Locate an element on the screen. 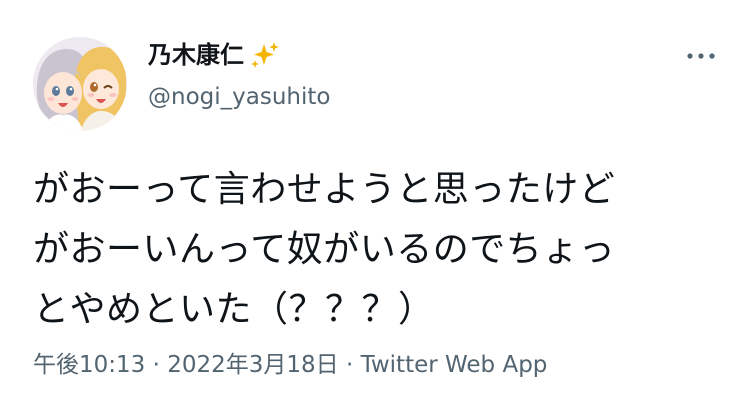 This screenshot has width=750, height=413. more-horizontal-icon is located at coordinates (701, 56).